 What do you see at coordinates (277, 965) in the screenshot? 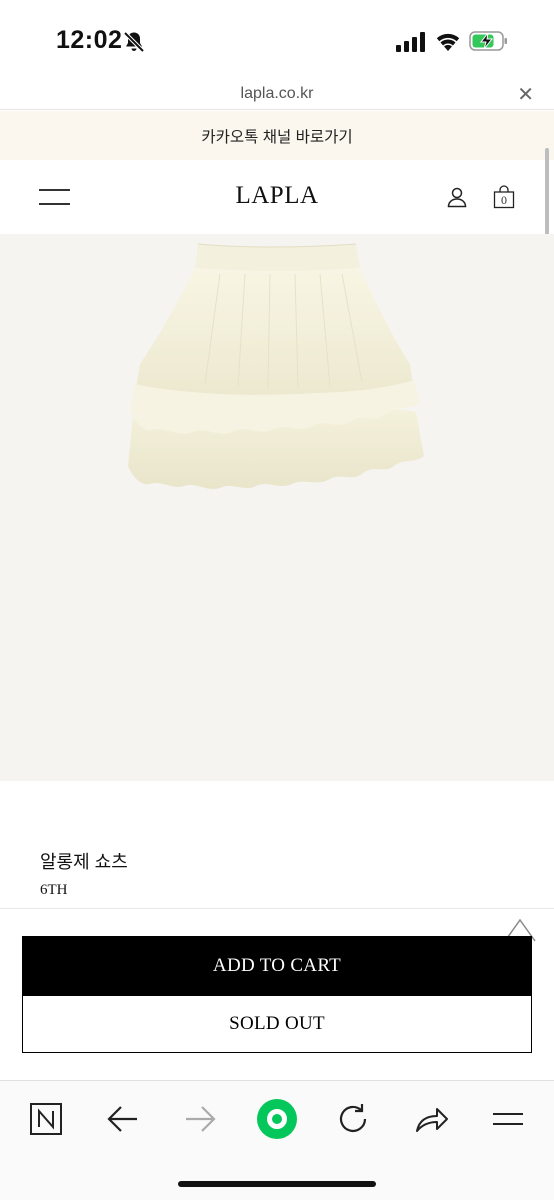
I see `add-to-cart-button: ADD TO CART` at bounding box center [277, 965].